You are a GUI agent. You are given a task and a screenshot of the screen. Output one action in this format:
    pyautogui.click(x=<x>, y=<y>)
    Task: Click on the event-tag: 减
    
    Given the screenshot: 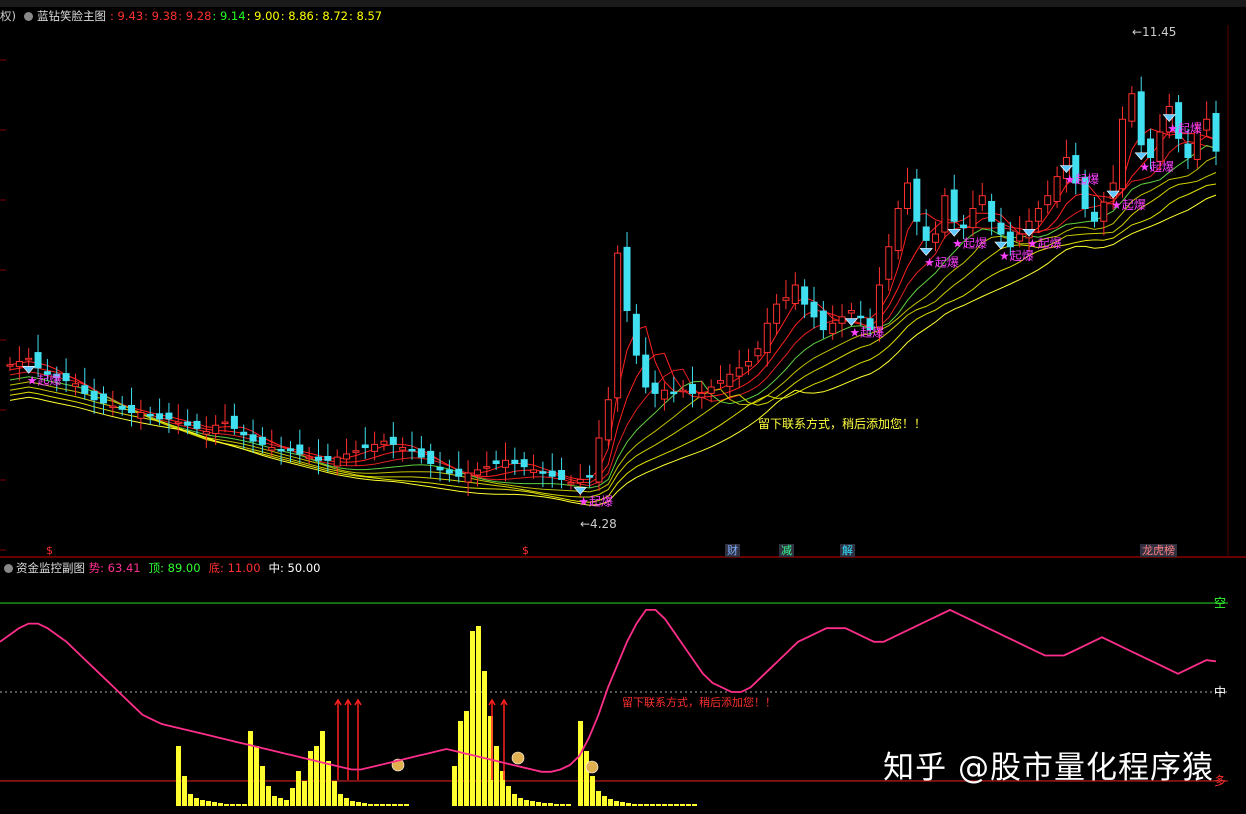 What is the action you would take?
    pyautogui.click(x=786, y=550)
    